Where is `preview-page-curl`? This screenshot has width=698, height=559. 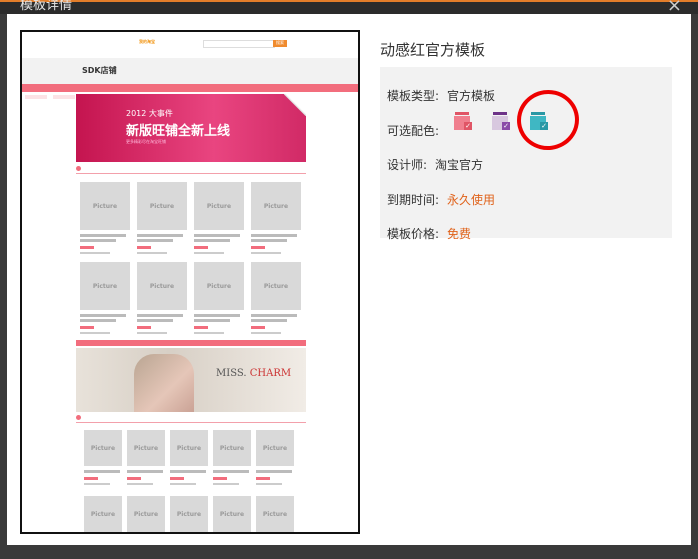 preview-page-curl is located at coordinates (295, 105).